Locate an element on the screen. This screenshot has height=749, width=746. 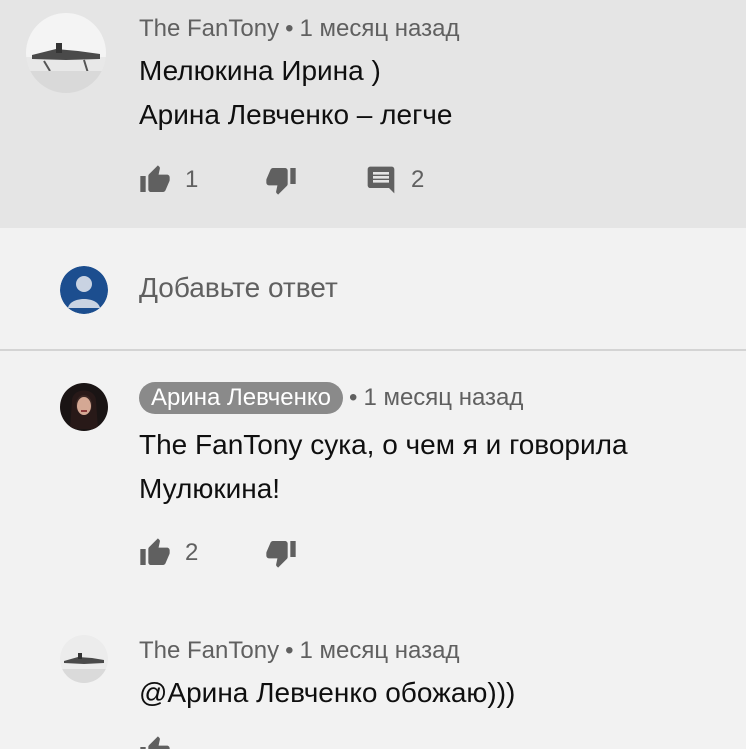
comment-text: @Арина Левченко обожаю))) is located at coordinates (327, 693).